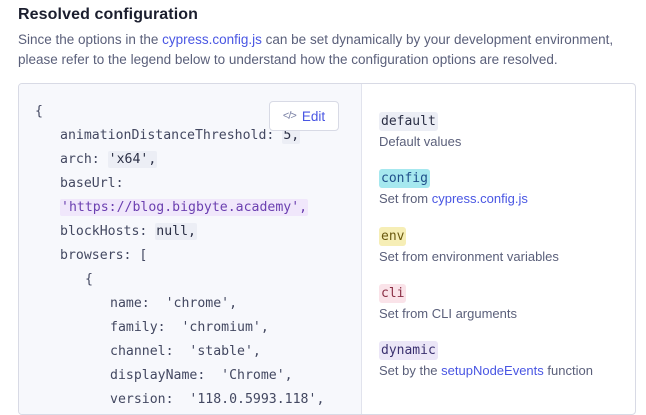  I want to click on description-text: Since the options in the, so click(90, 39).